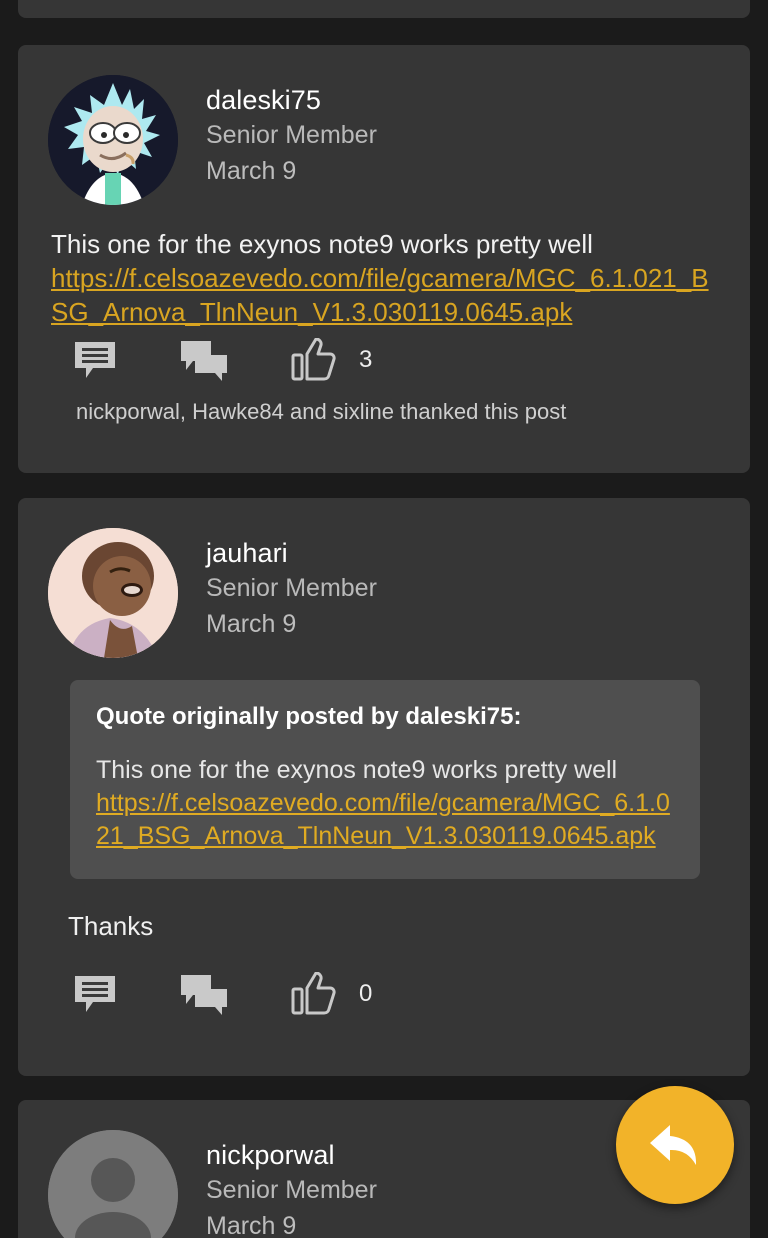 This screenshot has width=768, height=1238. Describe the element at coordinates (384, 578) in the screenshot. I see `post-header: jauhari Senior Member March 9` at that location.